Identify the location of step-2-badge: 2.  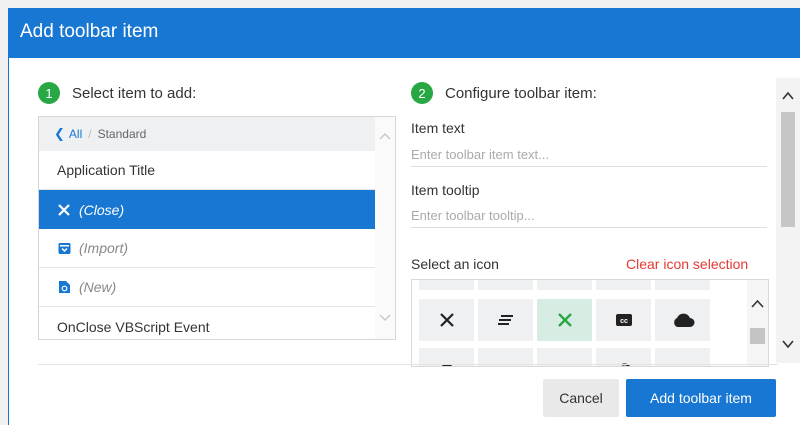
(422, 93).